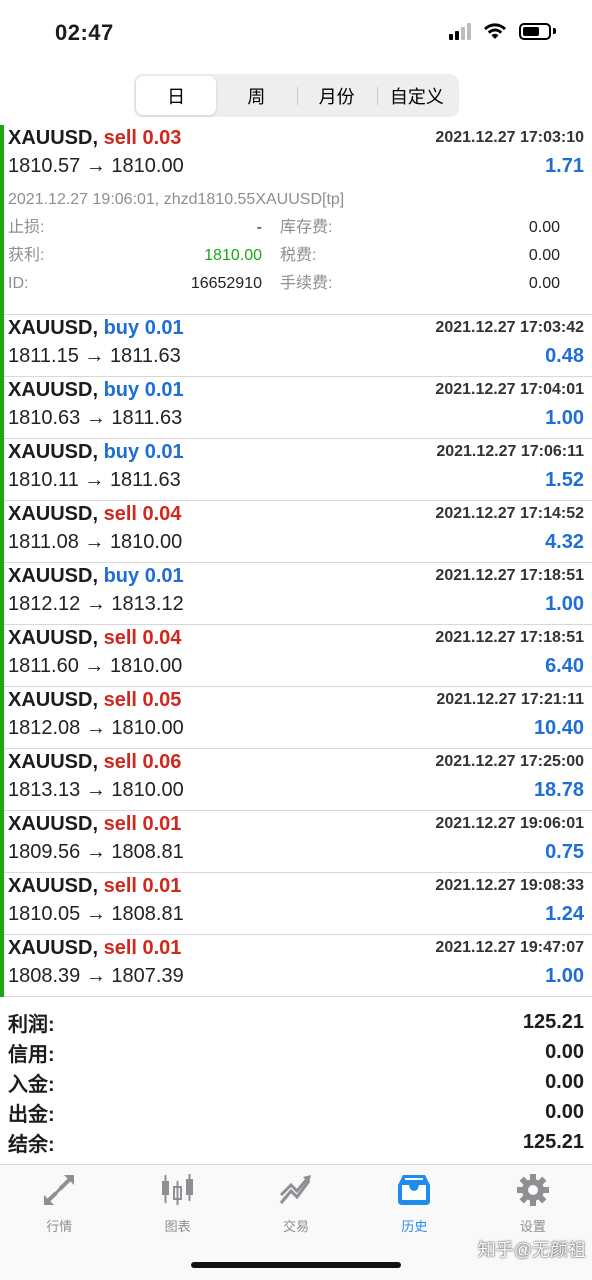  Describe the element at coordinates (177, 1205) in the screenshot. I see `tab-candlestick-chart: 图表` at that location.